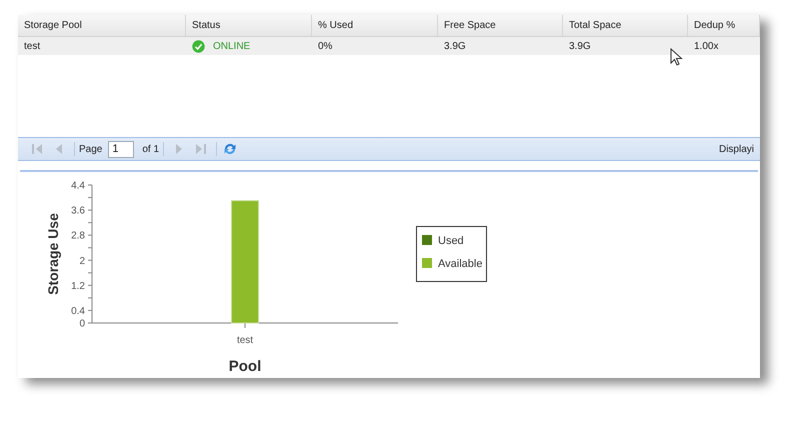  Describe the element at coordinates (724, 25) in the screenshot. I see `column-header: Dedup %` at that location.